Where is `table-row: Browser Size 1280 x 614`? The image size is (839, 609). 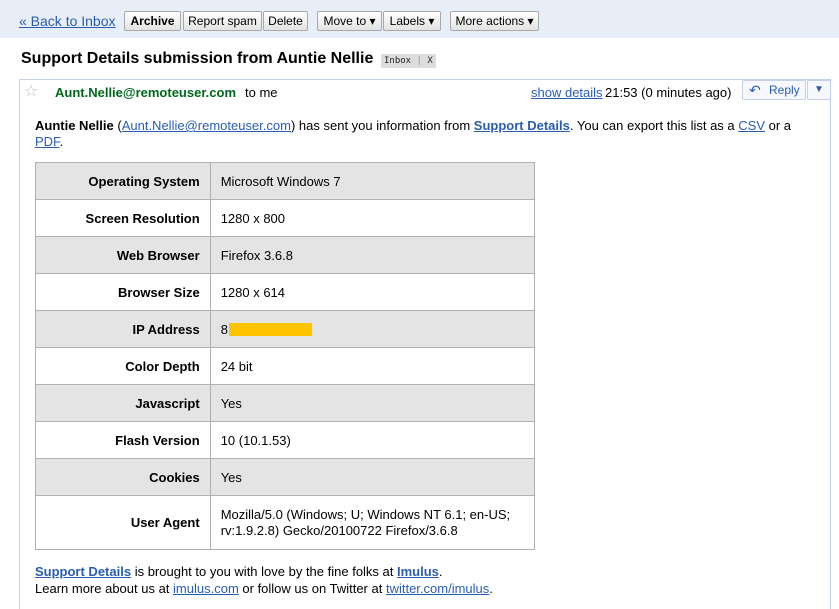
table-row: Browser Size 1280 x 614 is located at coordinates (285, 292).